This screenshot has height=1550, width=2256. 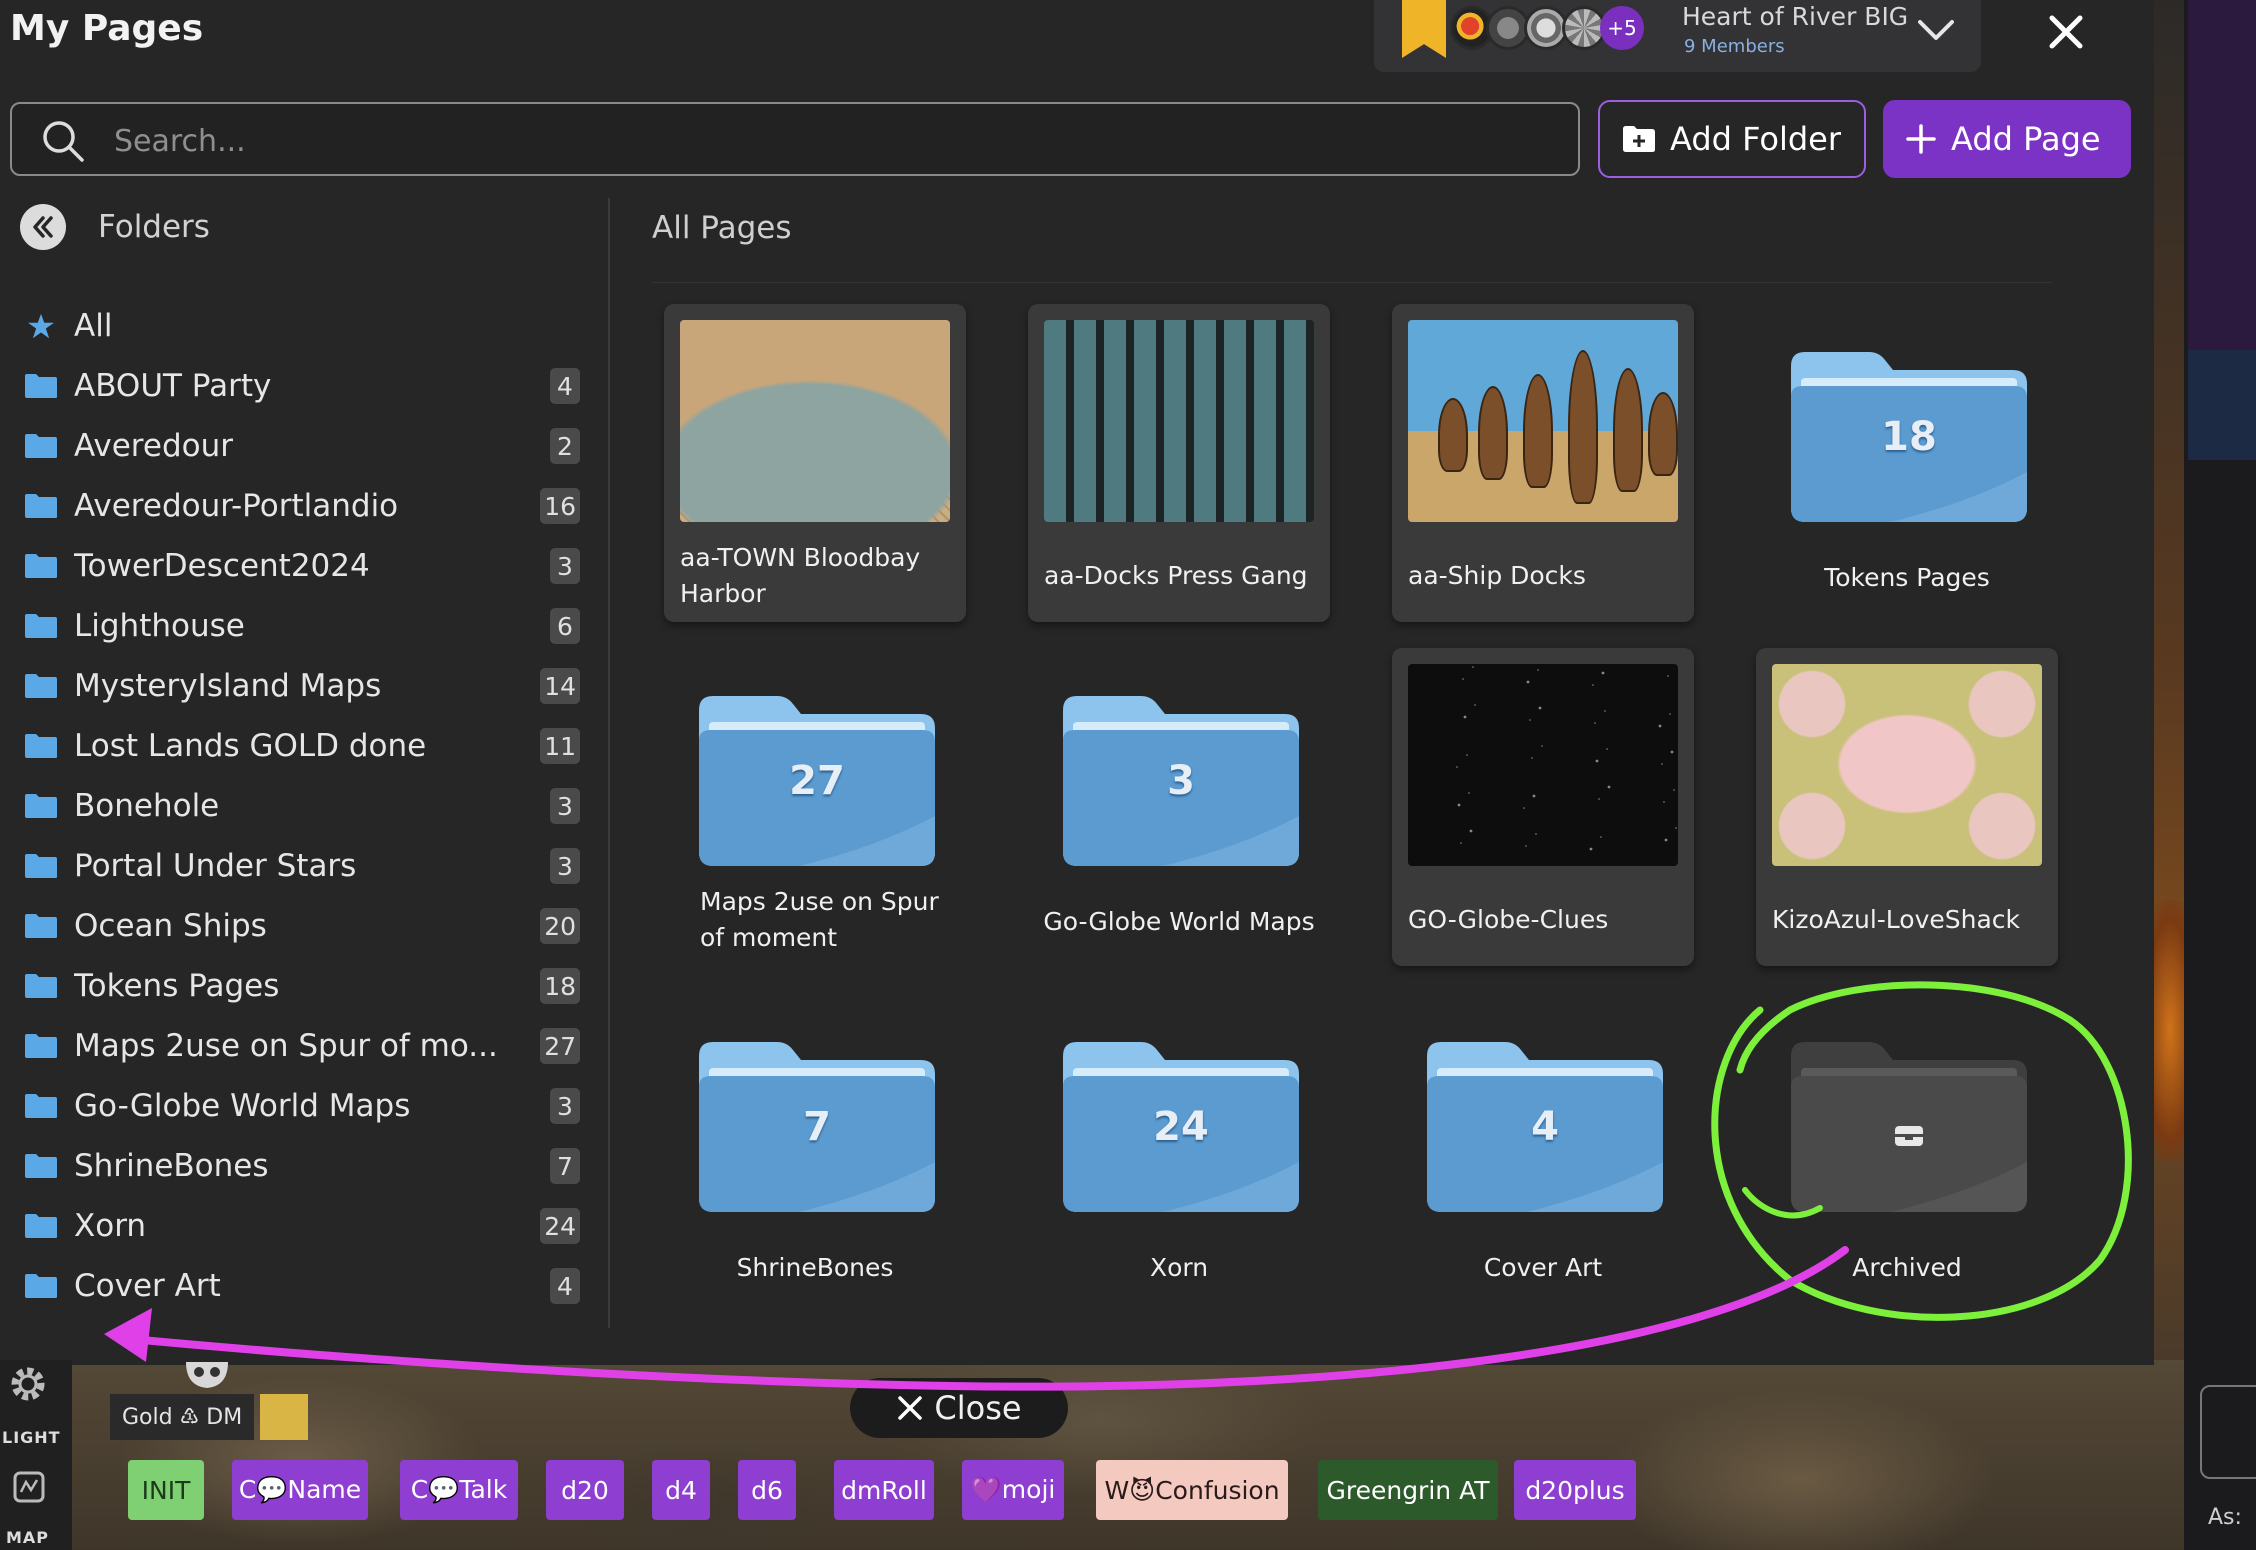 I want to click on folder-card: 24 Xorn, so click(x=1179, y=1153).